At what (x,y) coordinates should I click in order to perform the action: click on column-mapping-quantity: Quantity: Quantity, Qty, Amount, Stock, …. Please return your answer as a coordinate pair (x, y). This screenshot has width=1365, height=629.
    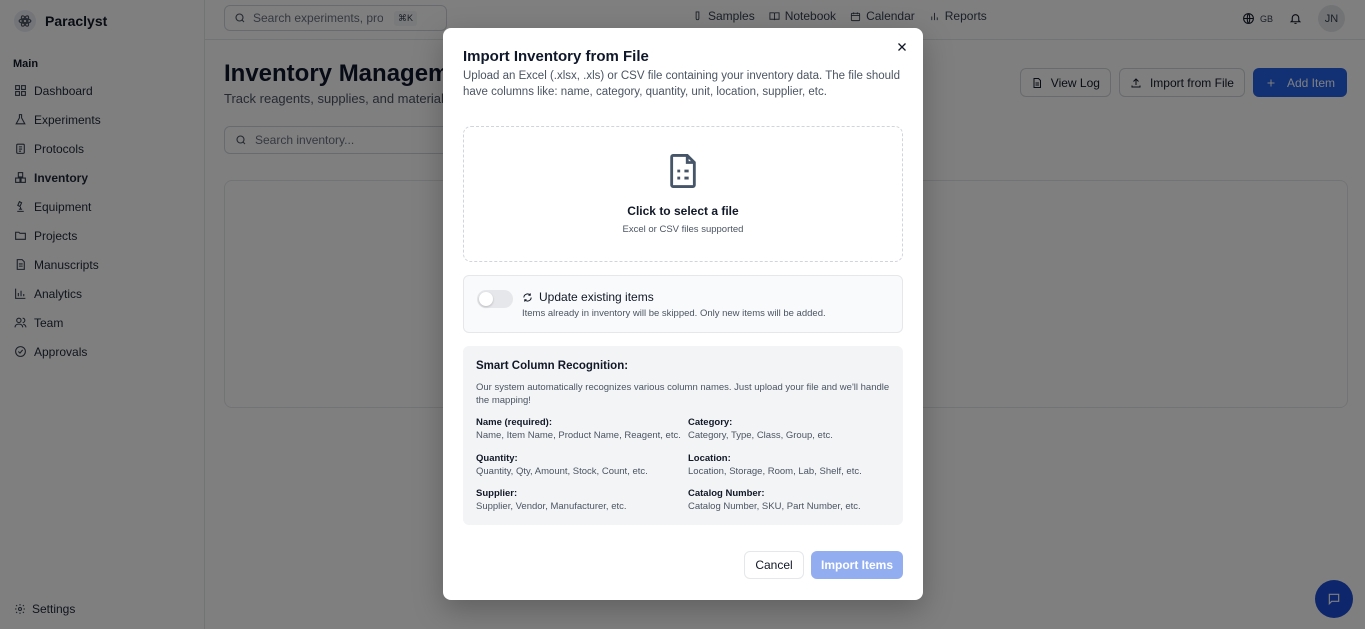
    Looking at the image, I should click on (581, 465).